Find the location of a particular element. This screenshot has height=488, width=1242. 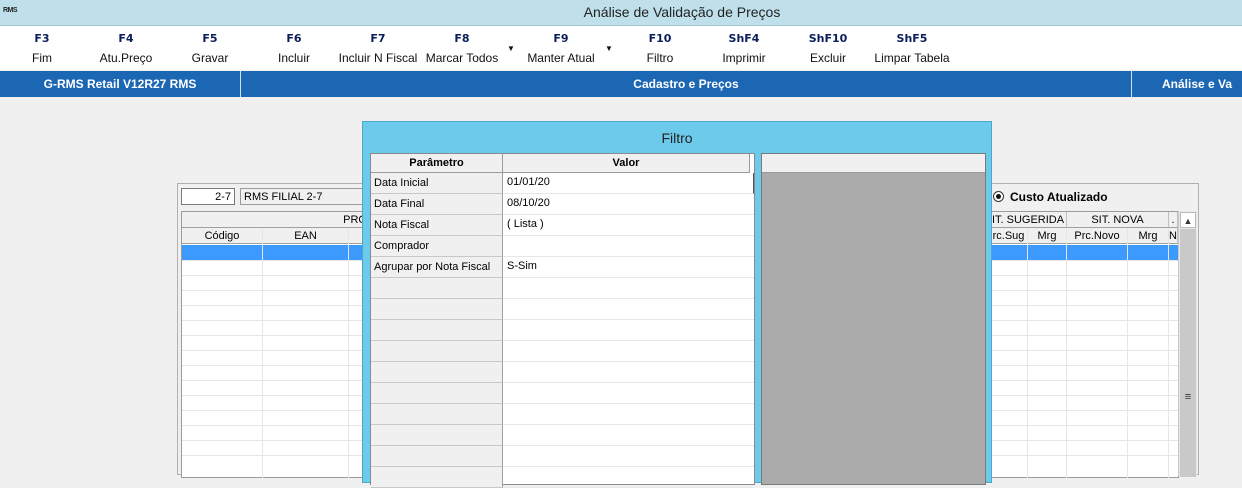

column-header-ean: EAN is located at coordinates (306, 236).